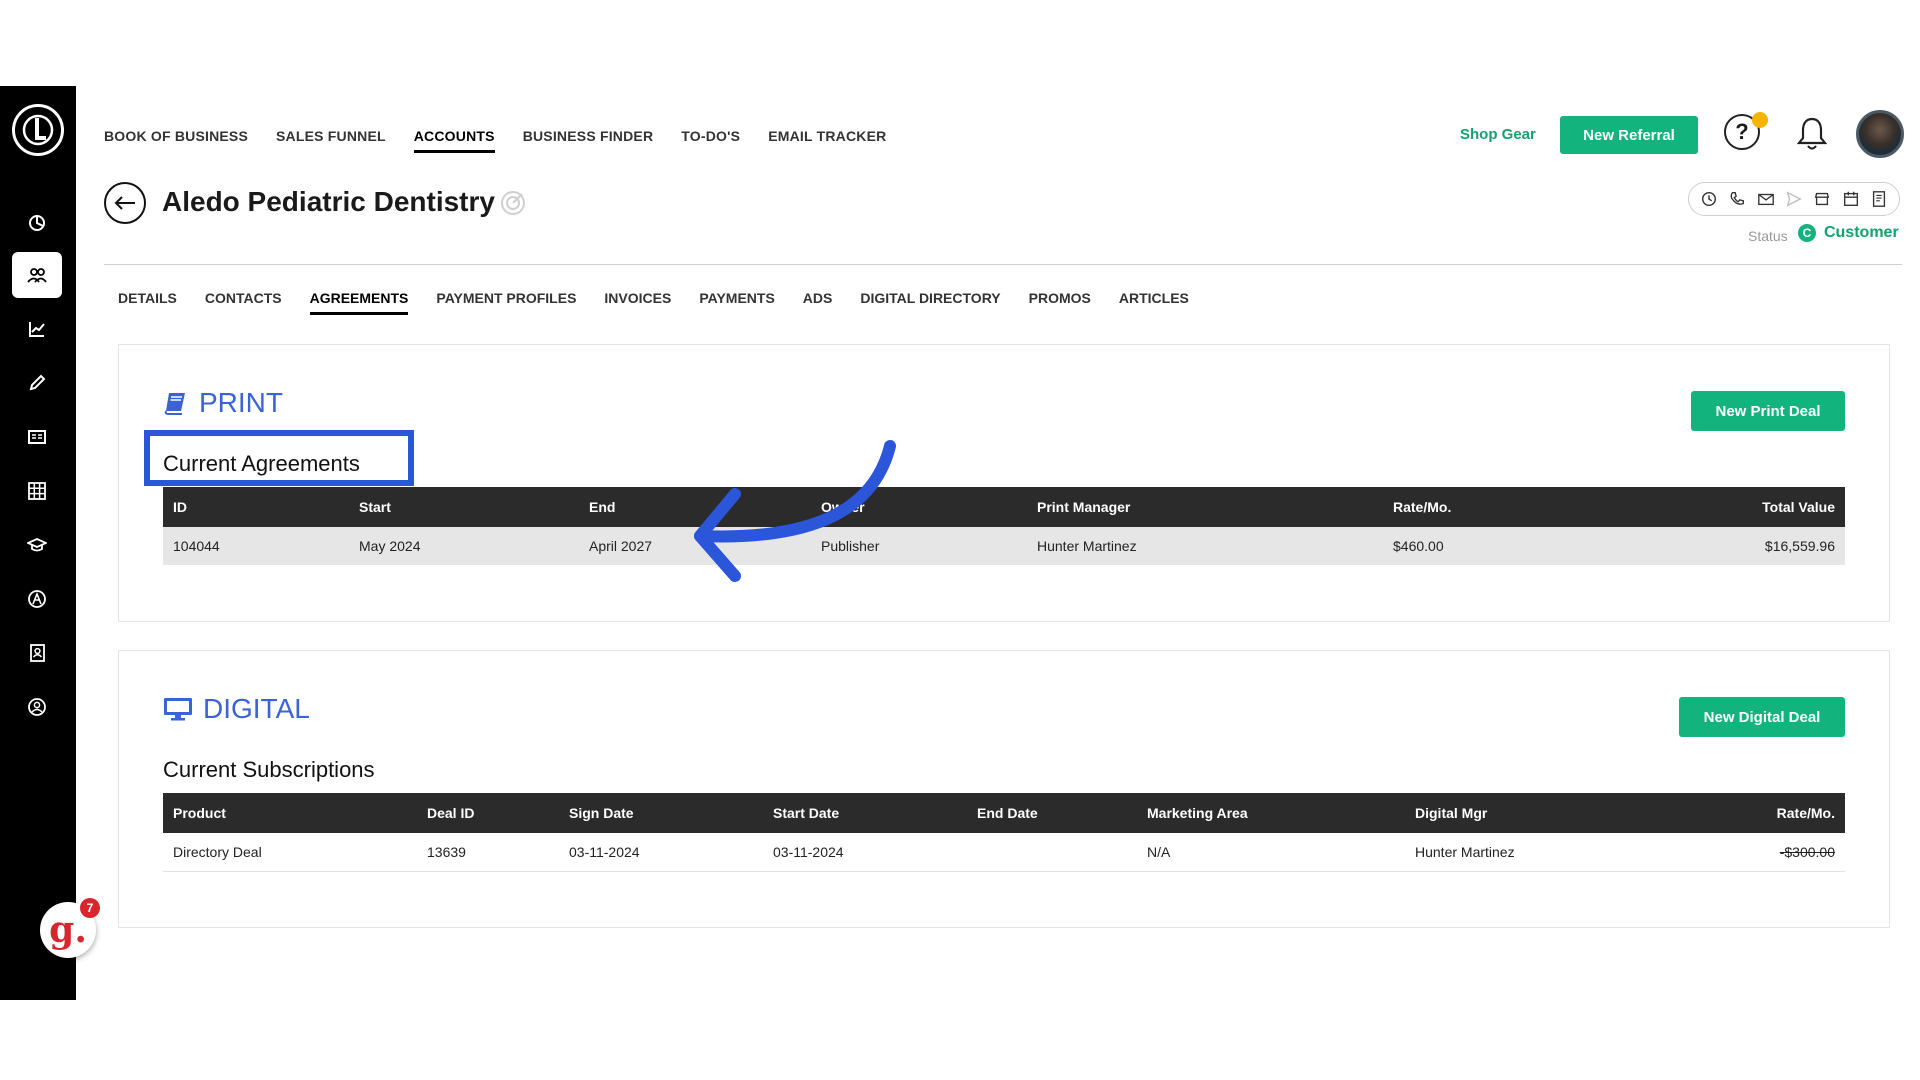 The image size is (1920, 1080). I want to click on account-title: Aledo Pediatric Dentistry, so click(328, 201).